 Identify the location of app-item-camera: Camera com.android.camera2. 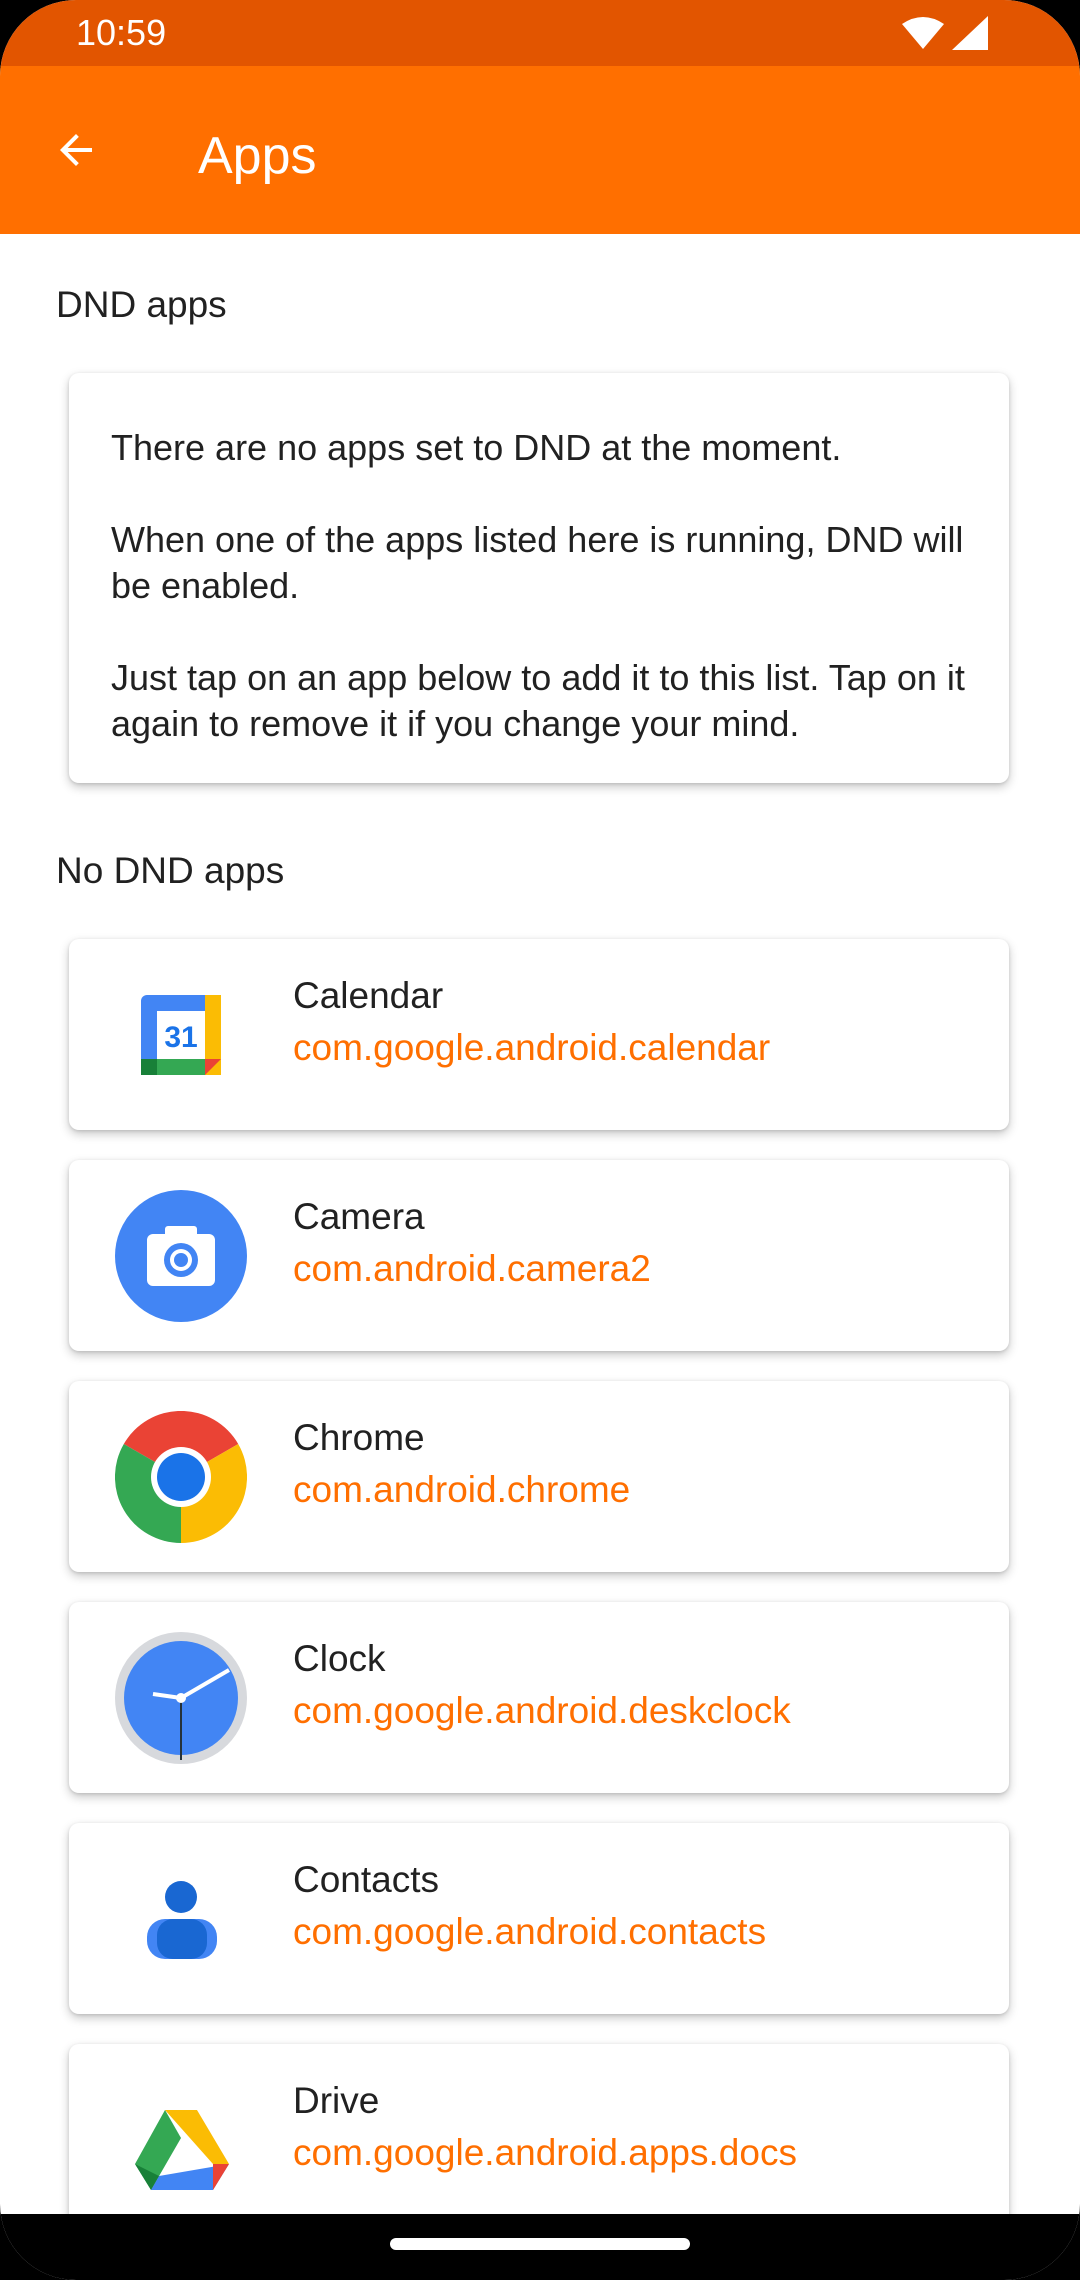
(539, 1255).